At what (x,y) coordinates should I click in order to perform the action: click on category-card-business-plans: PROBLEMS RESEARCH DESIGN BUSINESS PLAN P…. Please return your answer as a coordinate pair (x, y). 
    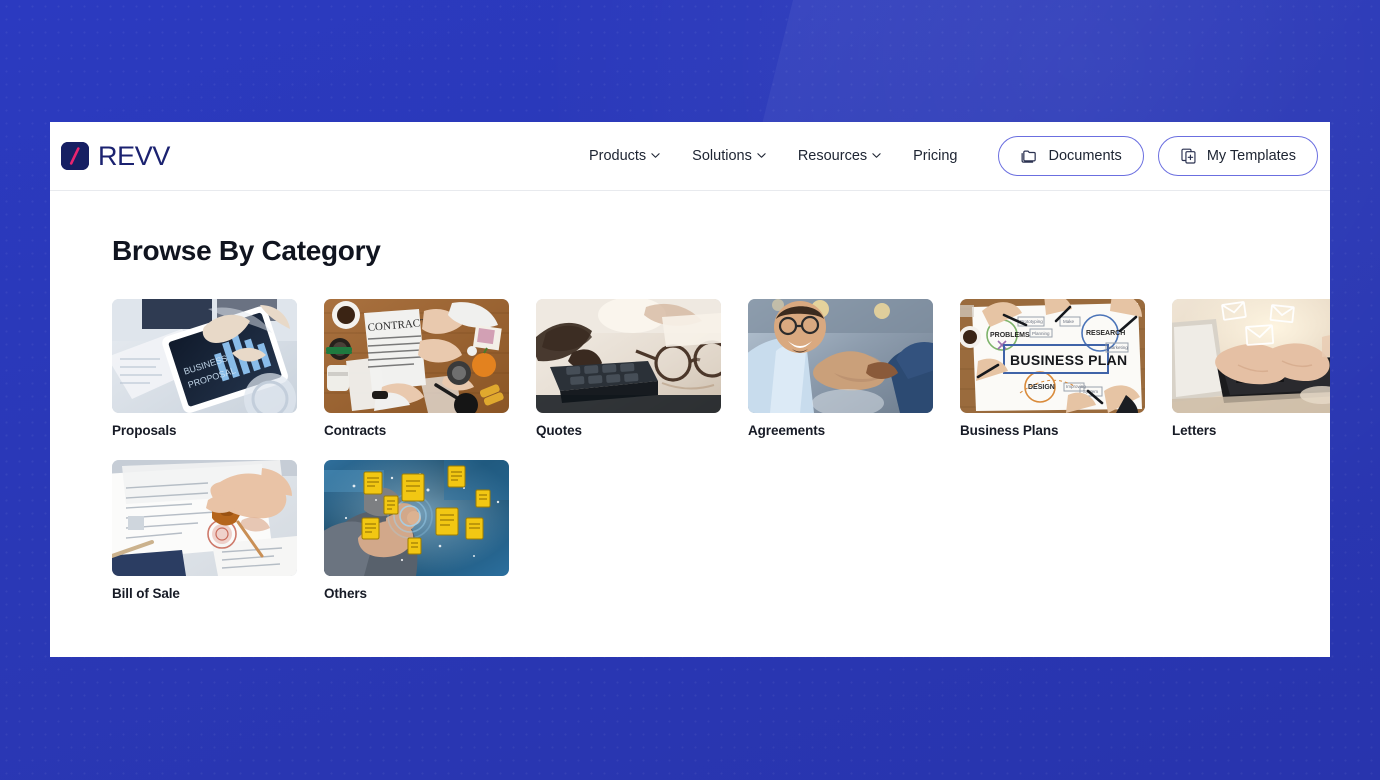
    Looking at the image, I should click on (1052, 368).